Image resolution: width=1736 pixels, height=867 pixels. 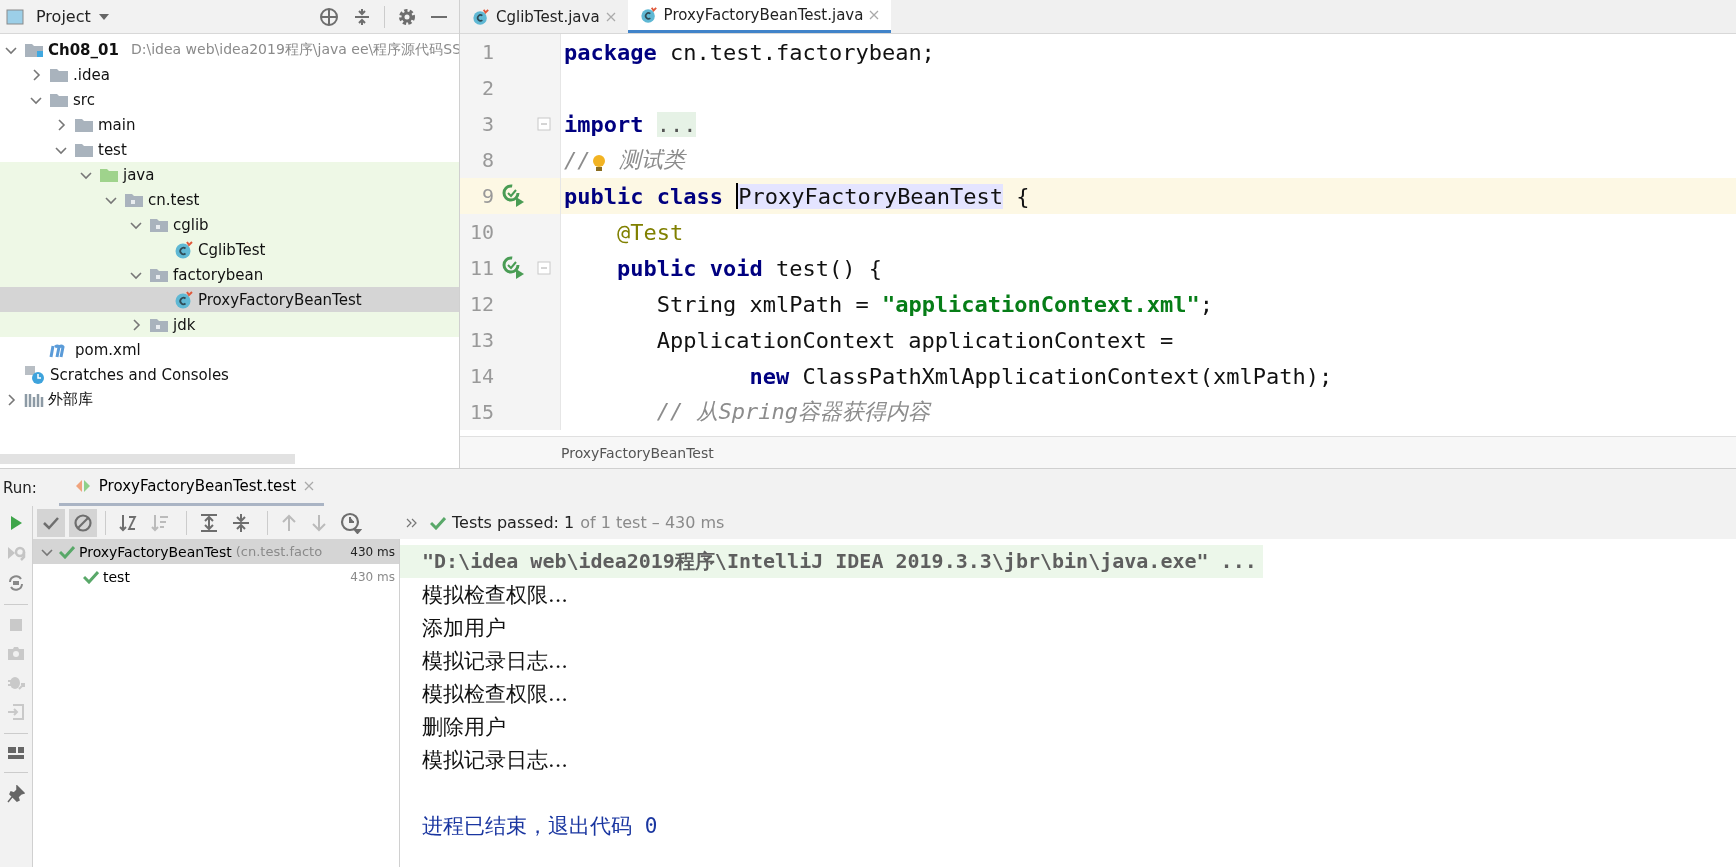 What do you see at coordinates (16, 753) in the screenshot?
I see `layout-icon` at bounding box center [16, 753].